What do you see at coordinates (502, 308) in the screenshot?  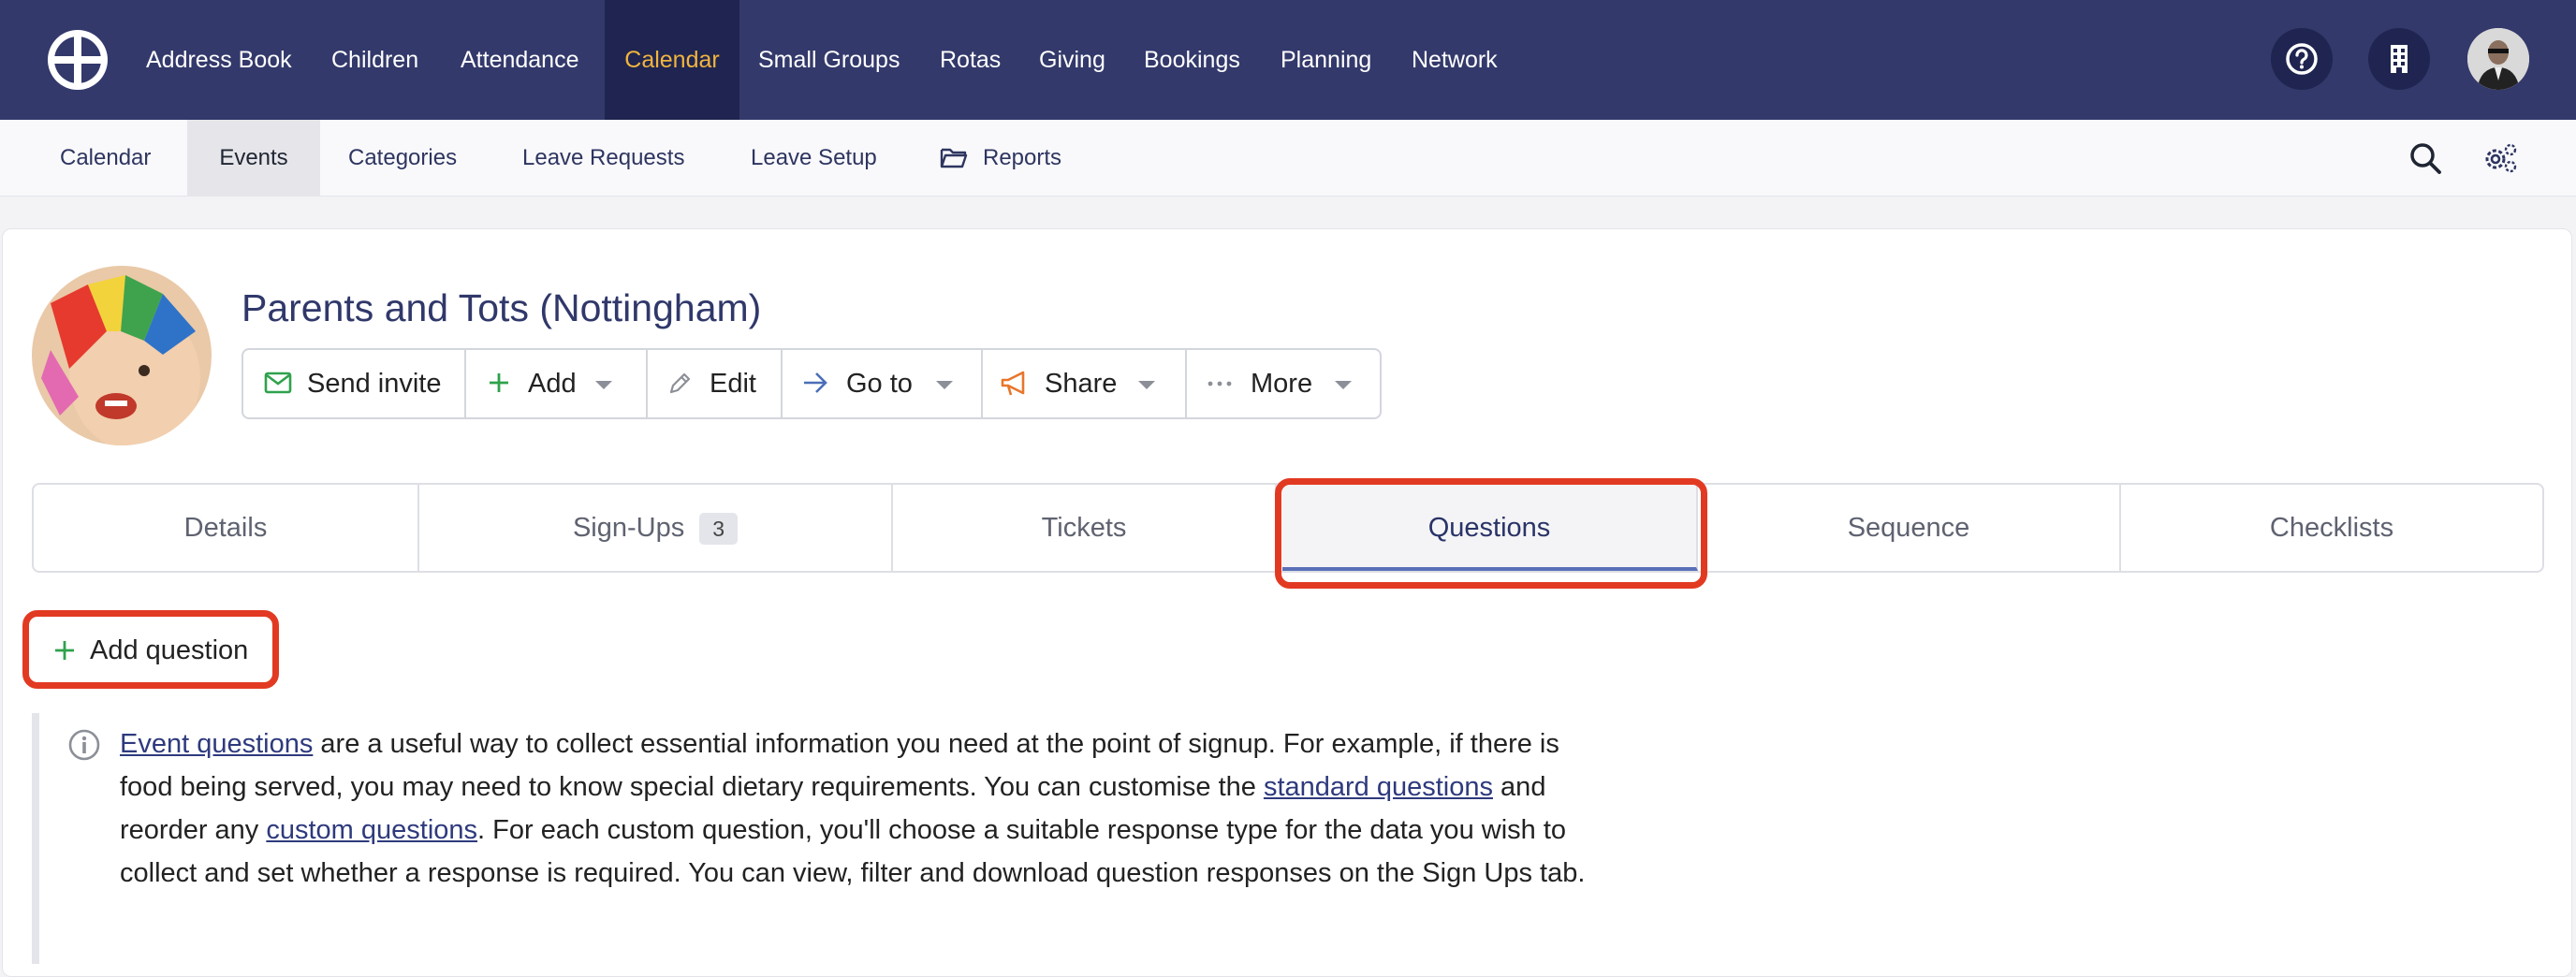 I see `event-title: Parents and Tots (Nottingham)` at bounding box center [502, 308].